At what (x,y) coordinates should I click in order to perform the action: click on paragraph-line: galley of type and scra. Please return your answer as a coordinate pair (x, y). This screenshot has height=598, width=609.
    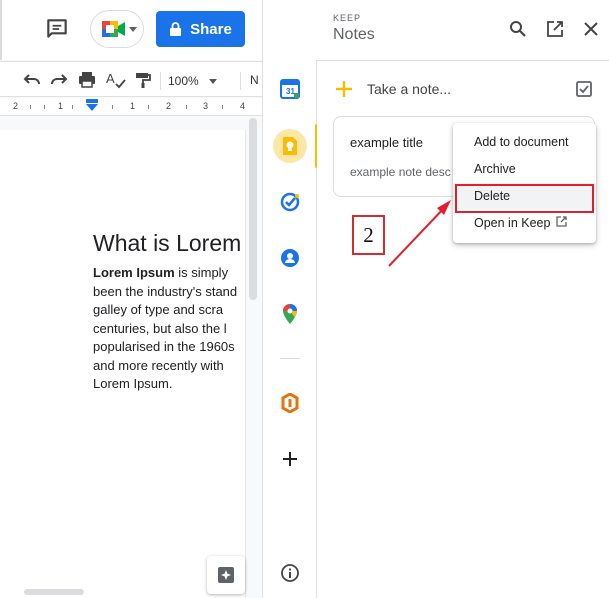
    Looking at the image, I should click on (158, 309).